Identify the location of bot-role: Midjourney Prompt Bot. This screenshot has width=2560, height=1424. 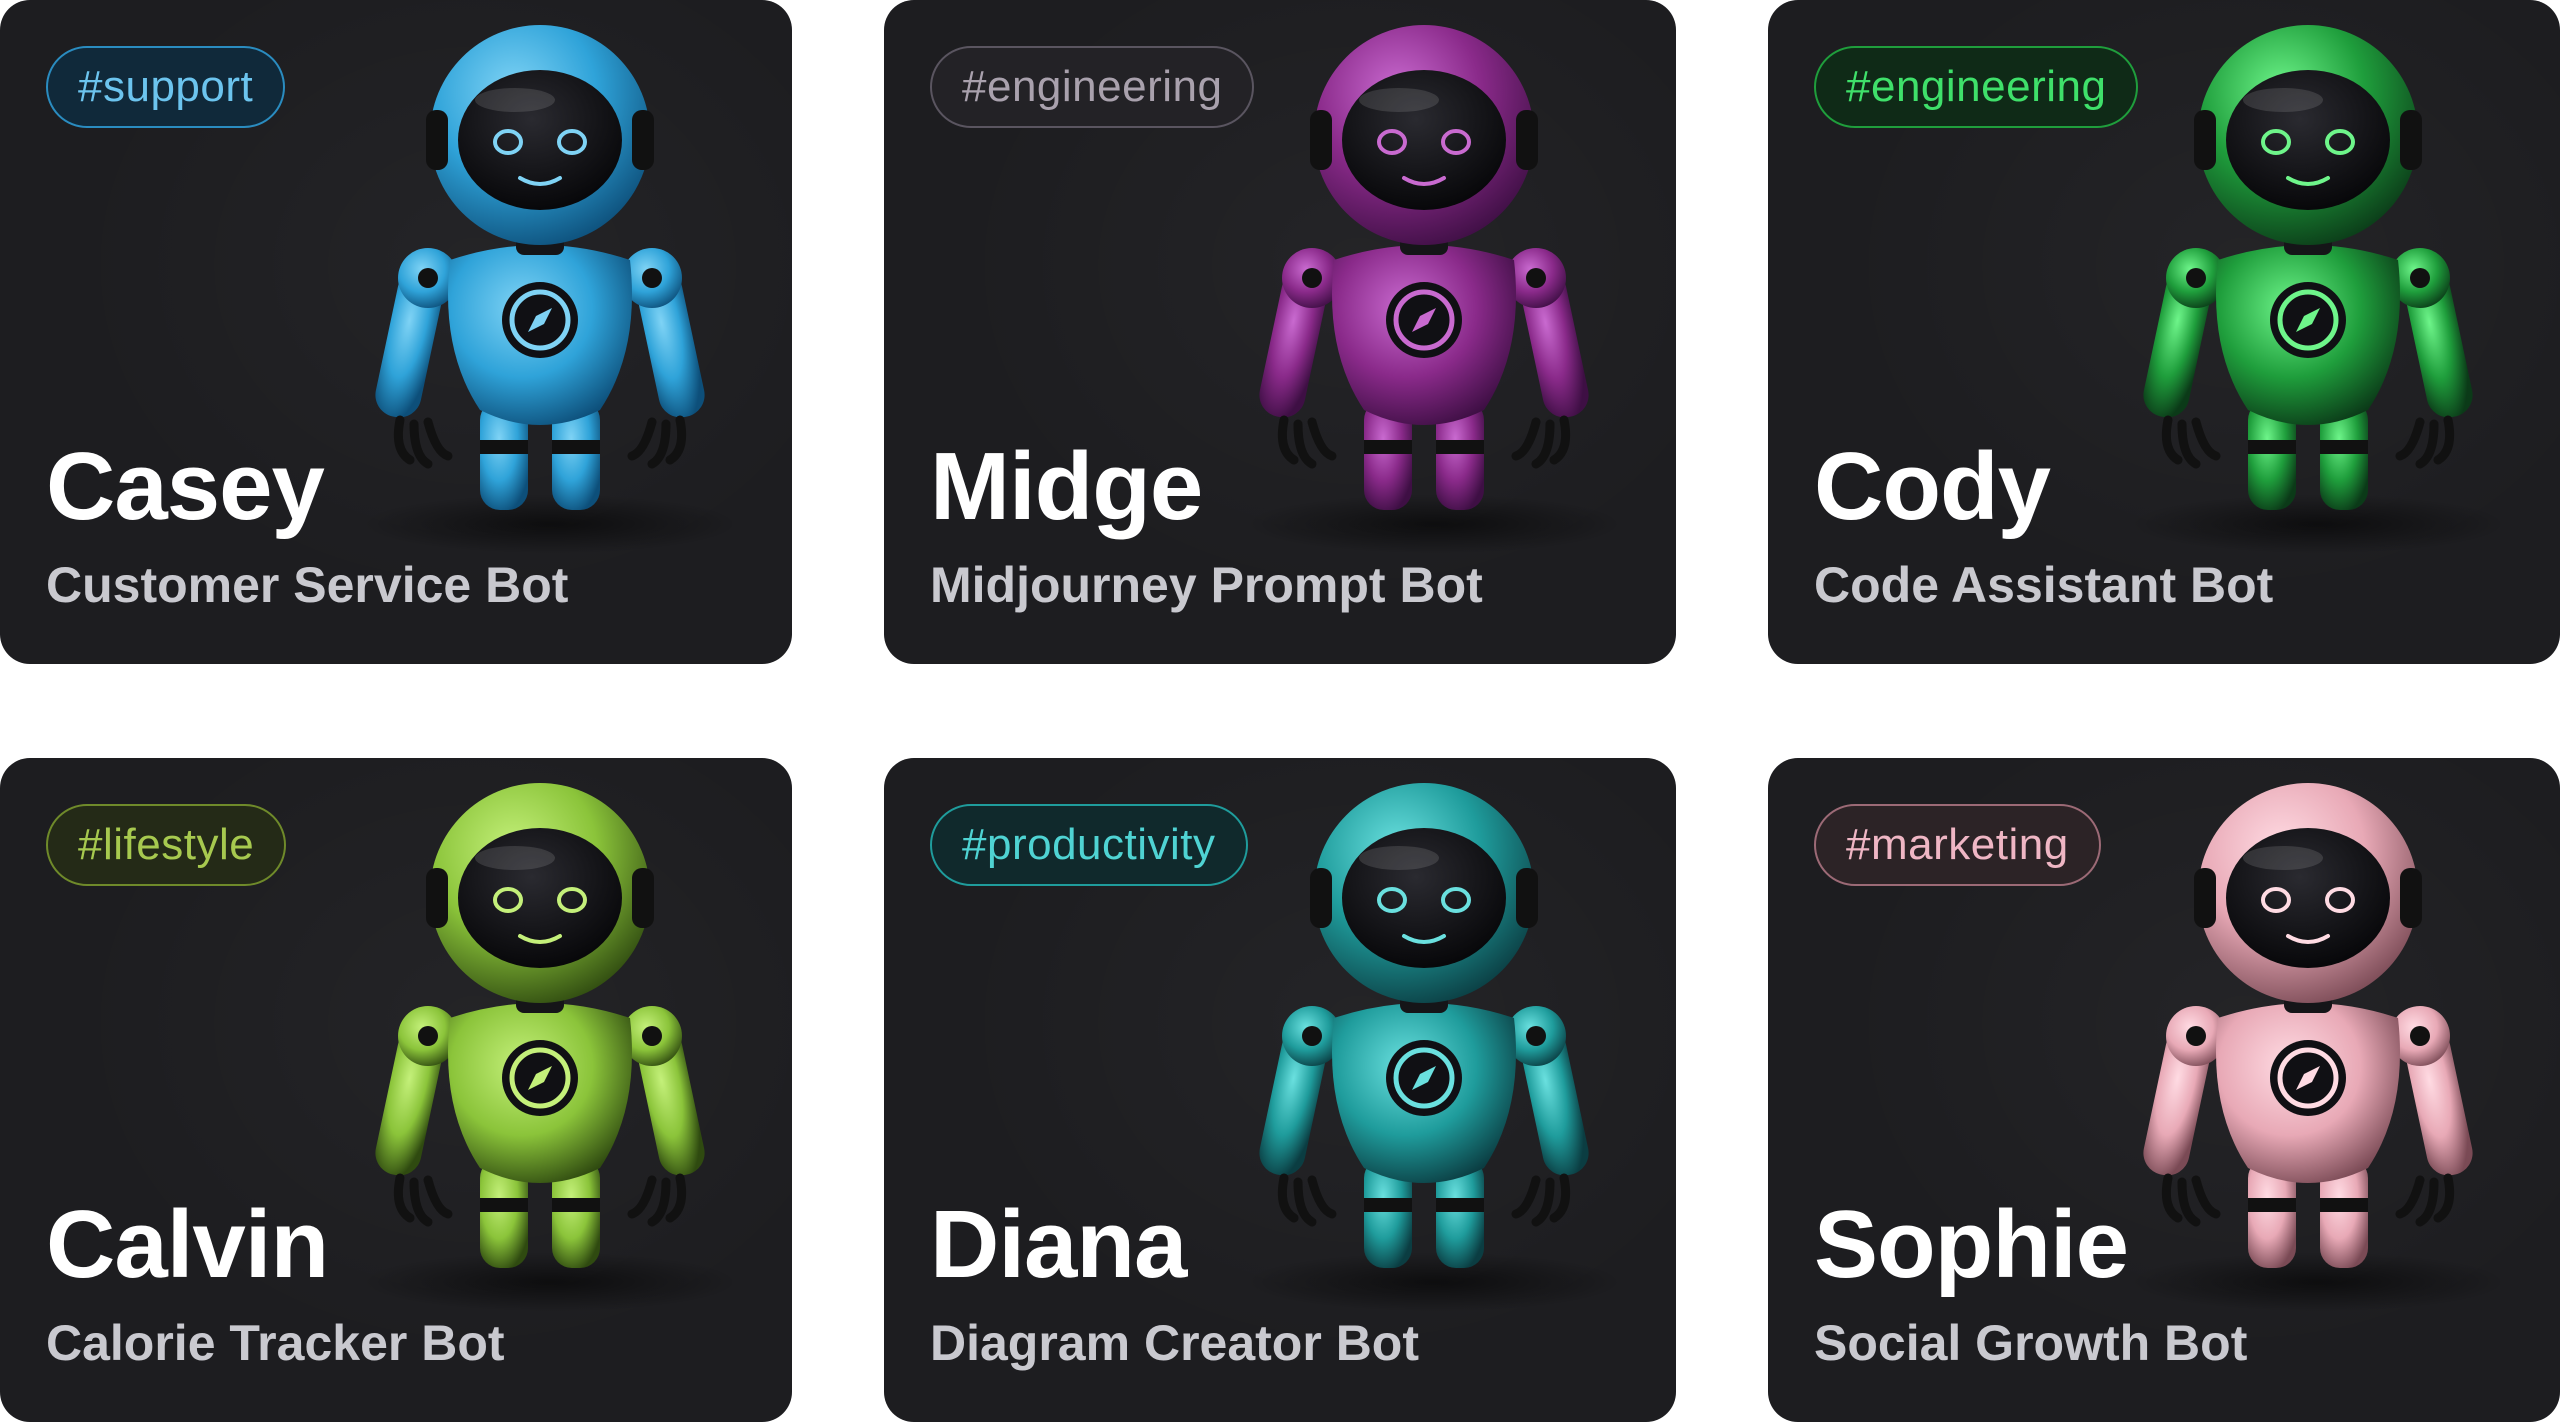
(1206, 585).